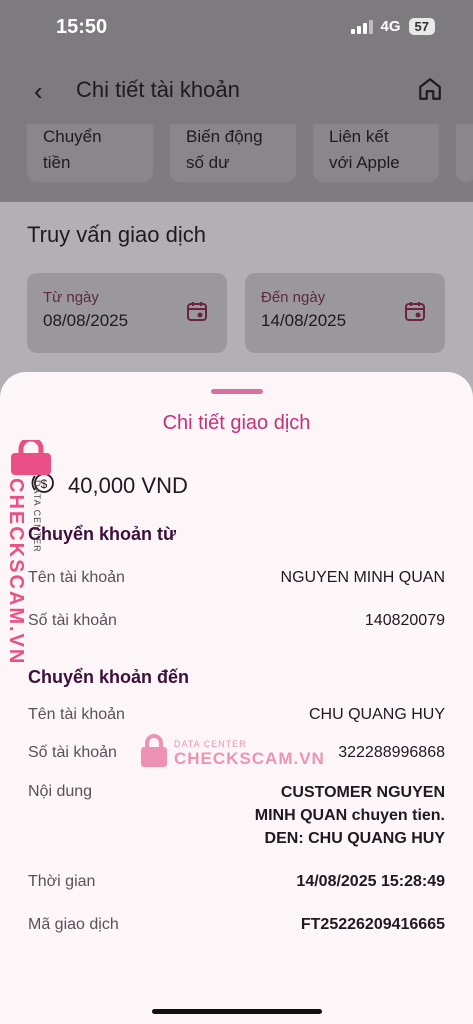 The width and height of the screenshot is (473, 1024). Describe the element at coordinates (208, 162) in the screenshot. I see `quick-action-label: số dư` at that location.